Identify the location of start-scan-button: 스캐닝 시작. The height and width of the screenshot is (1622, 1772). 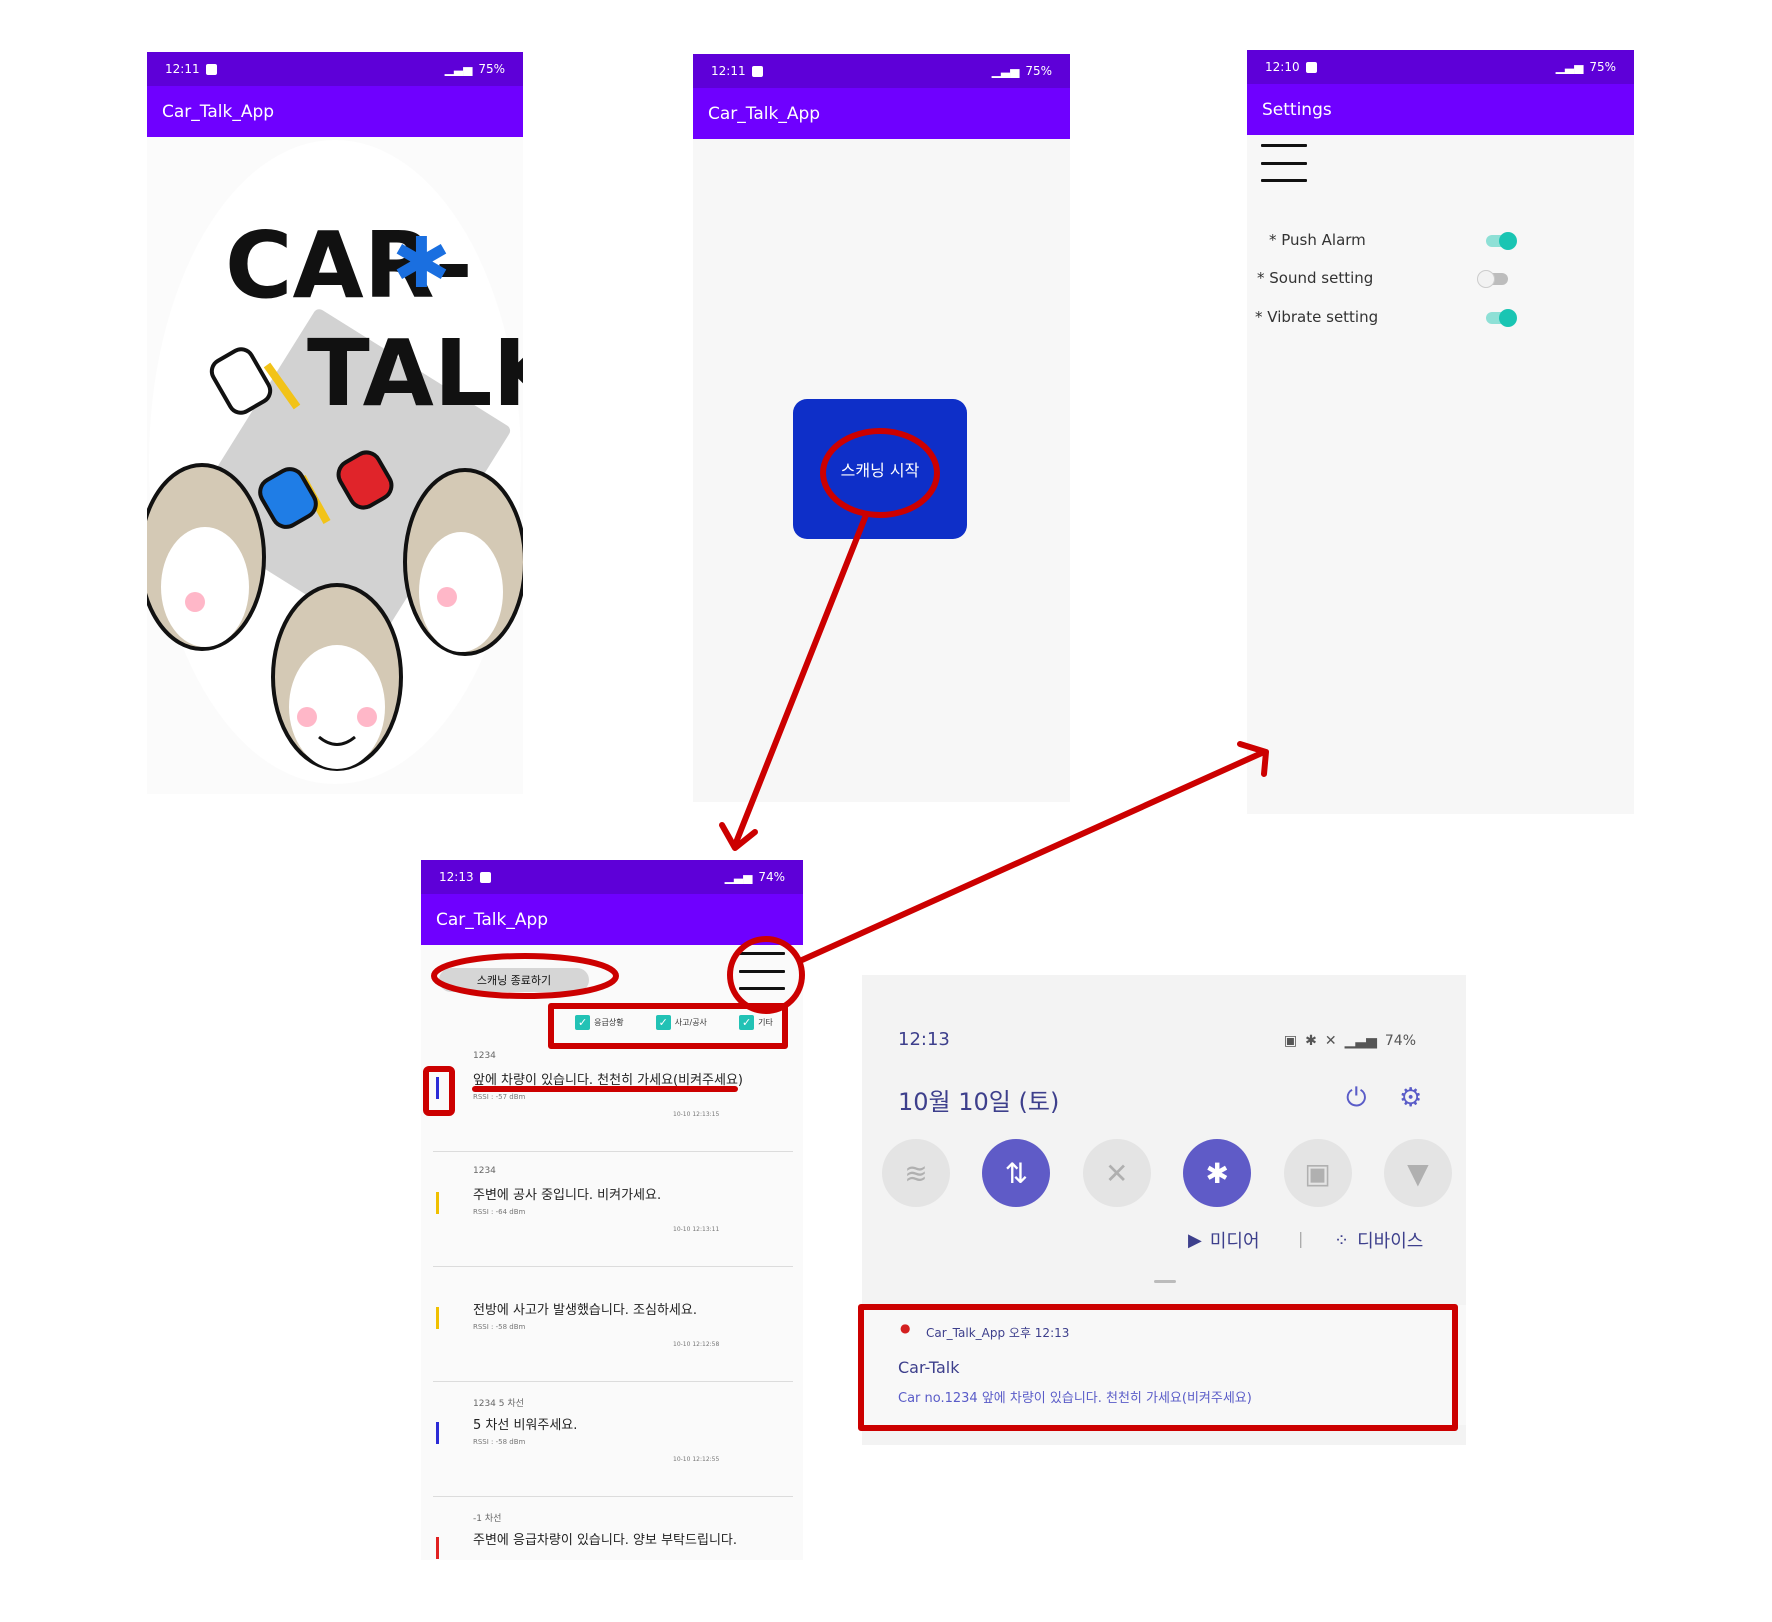
(880, 469).